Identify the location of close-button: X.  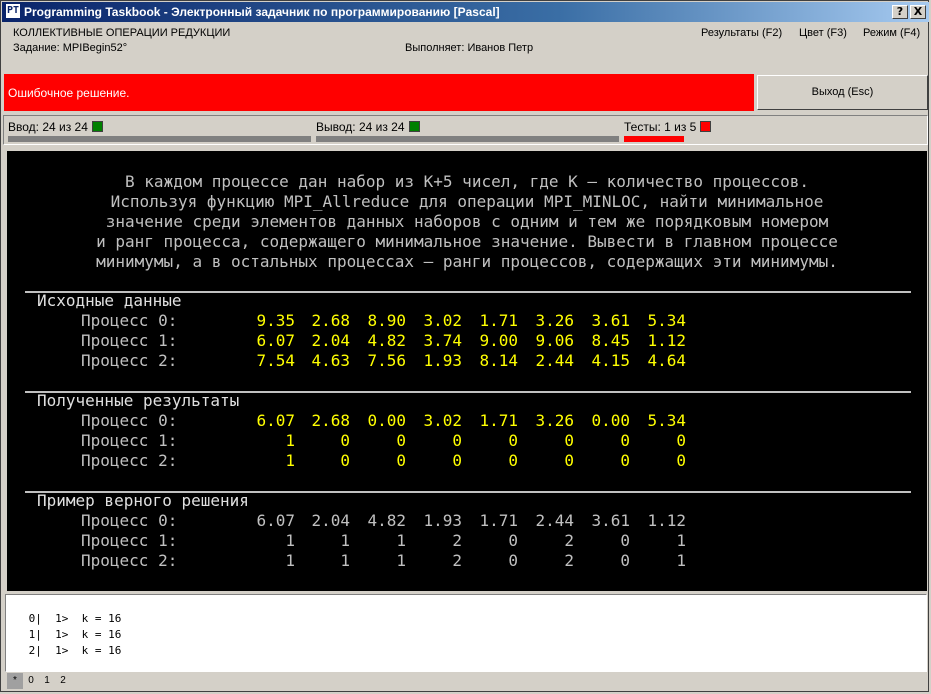
(918, 12).